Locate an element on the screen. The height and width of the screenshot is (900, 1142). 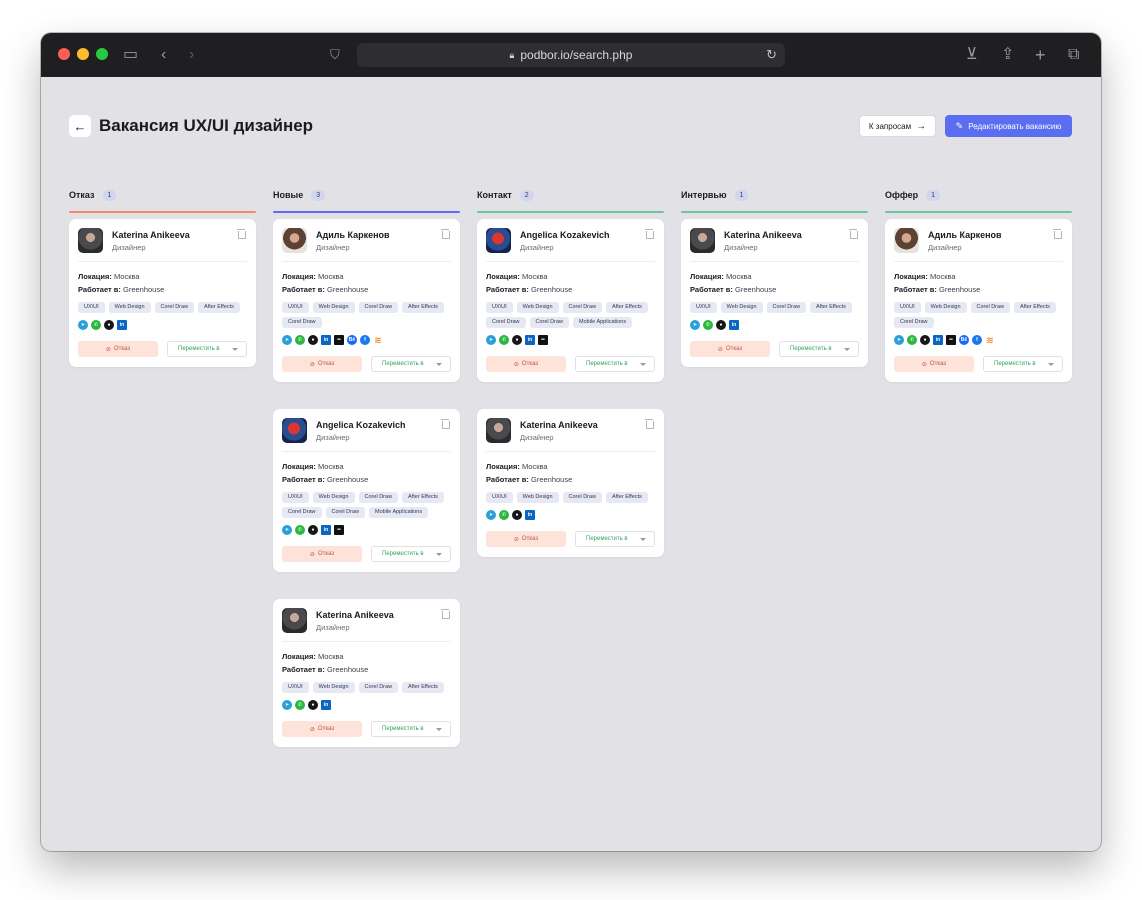
new-tab-icon: + is located at coordinates (1040, 55).